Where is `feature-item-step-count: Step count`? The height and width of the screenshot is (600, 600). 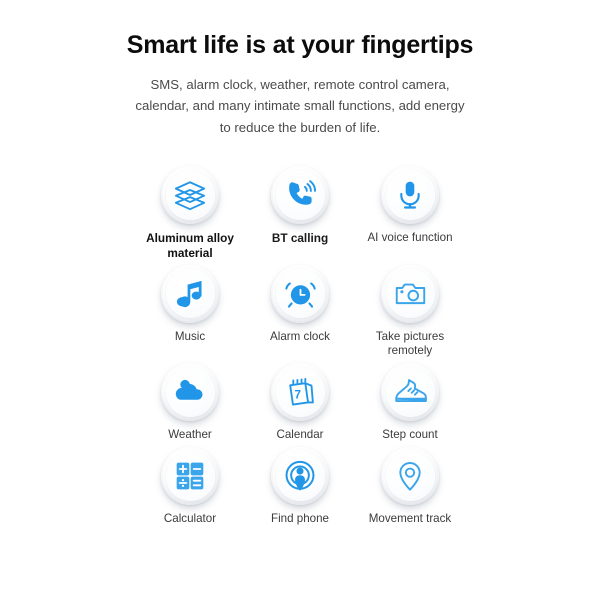 feature-item-step-count: Step count is located at coordinates (410, 401).